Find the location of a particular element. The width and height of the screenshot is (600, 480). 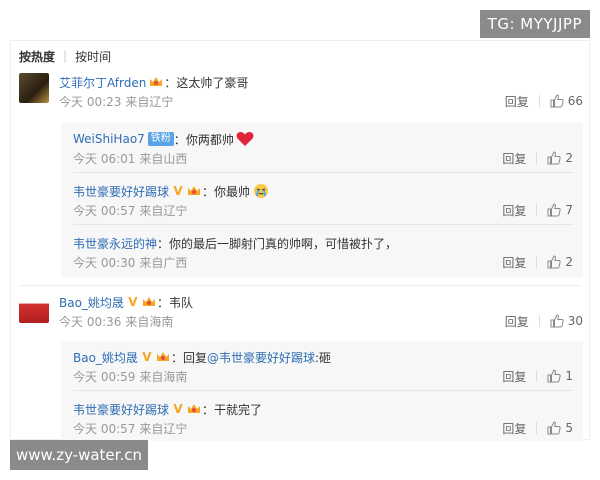

reply-time: 今天 06:01 is located at coordinates (104, 158).